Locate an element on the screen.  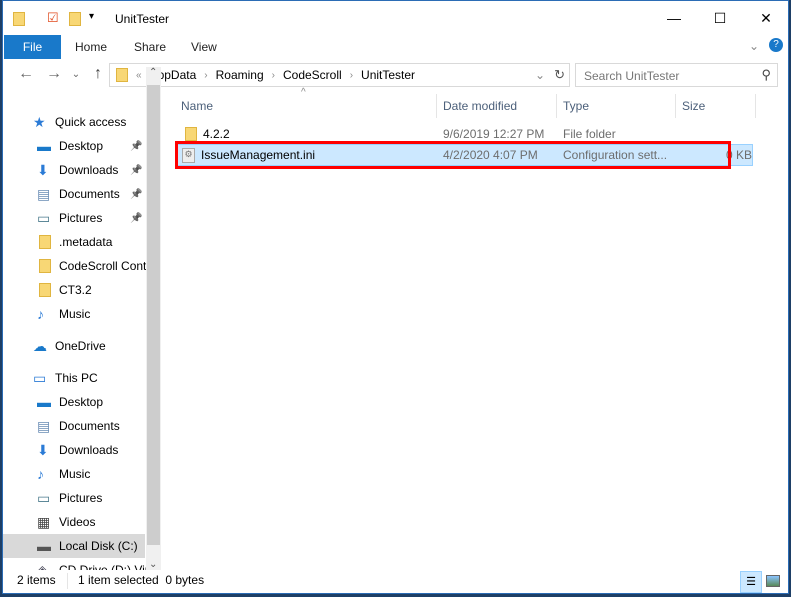
sidebar-item: ▦ Videos is located at coordinates (74, 522).